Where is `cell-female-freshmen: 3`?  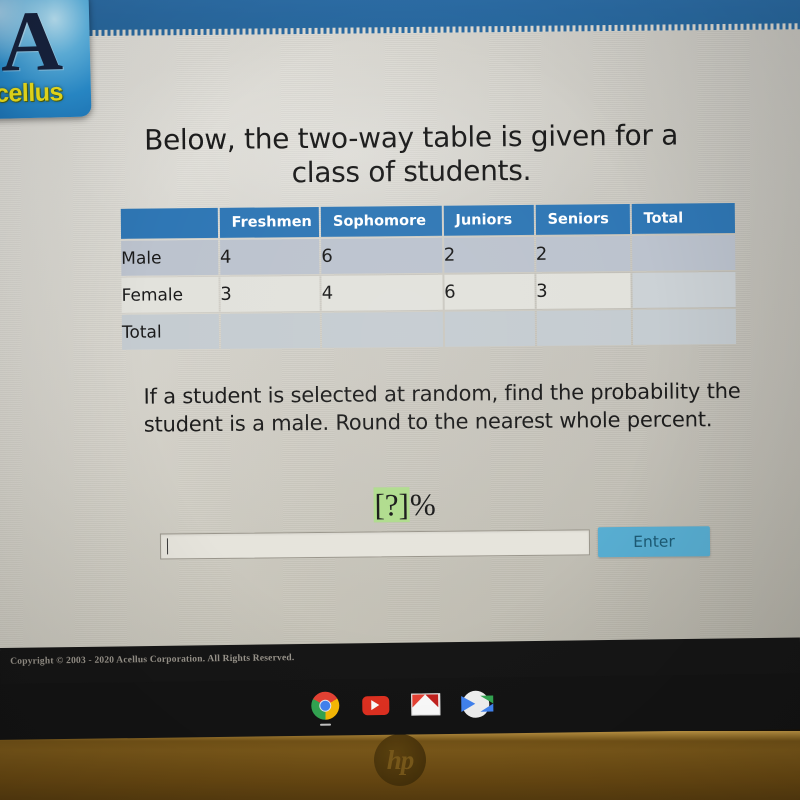 cell-female-freshmen: 3 is located at coordinates (270, 293).